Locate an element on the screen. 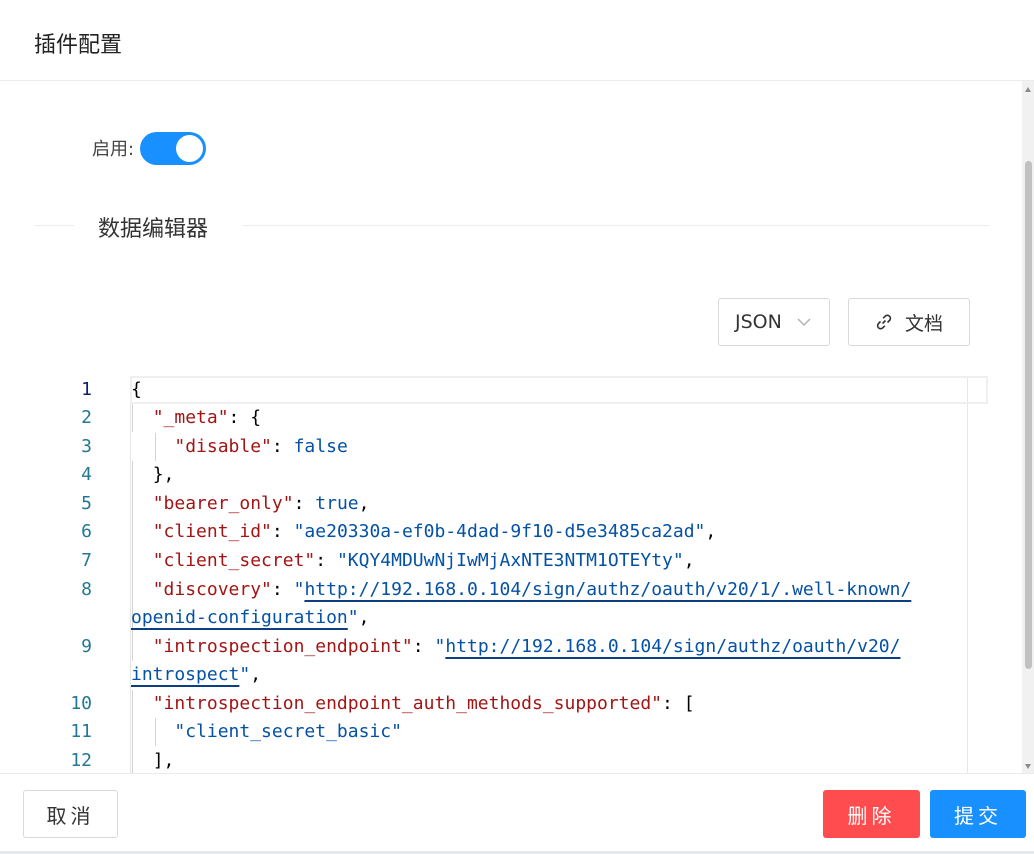 The width and height of the screenshot is (1034, 854). line-number: 5 is located at coordinates (86, 503).